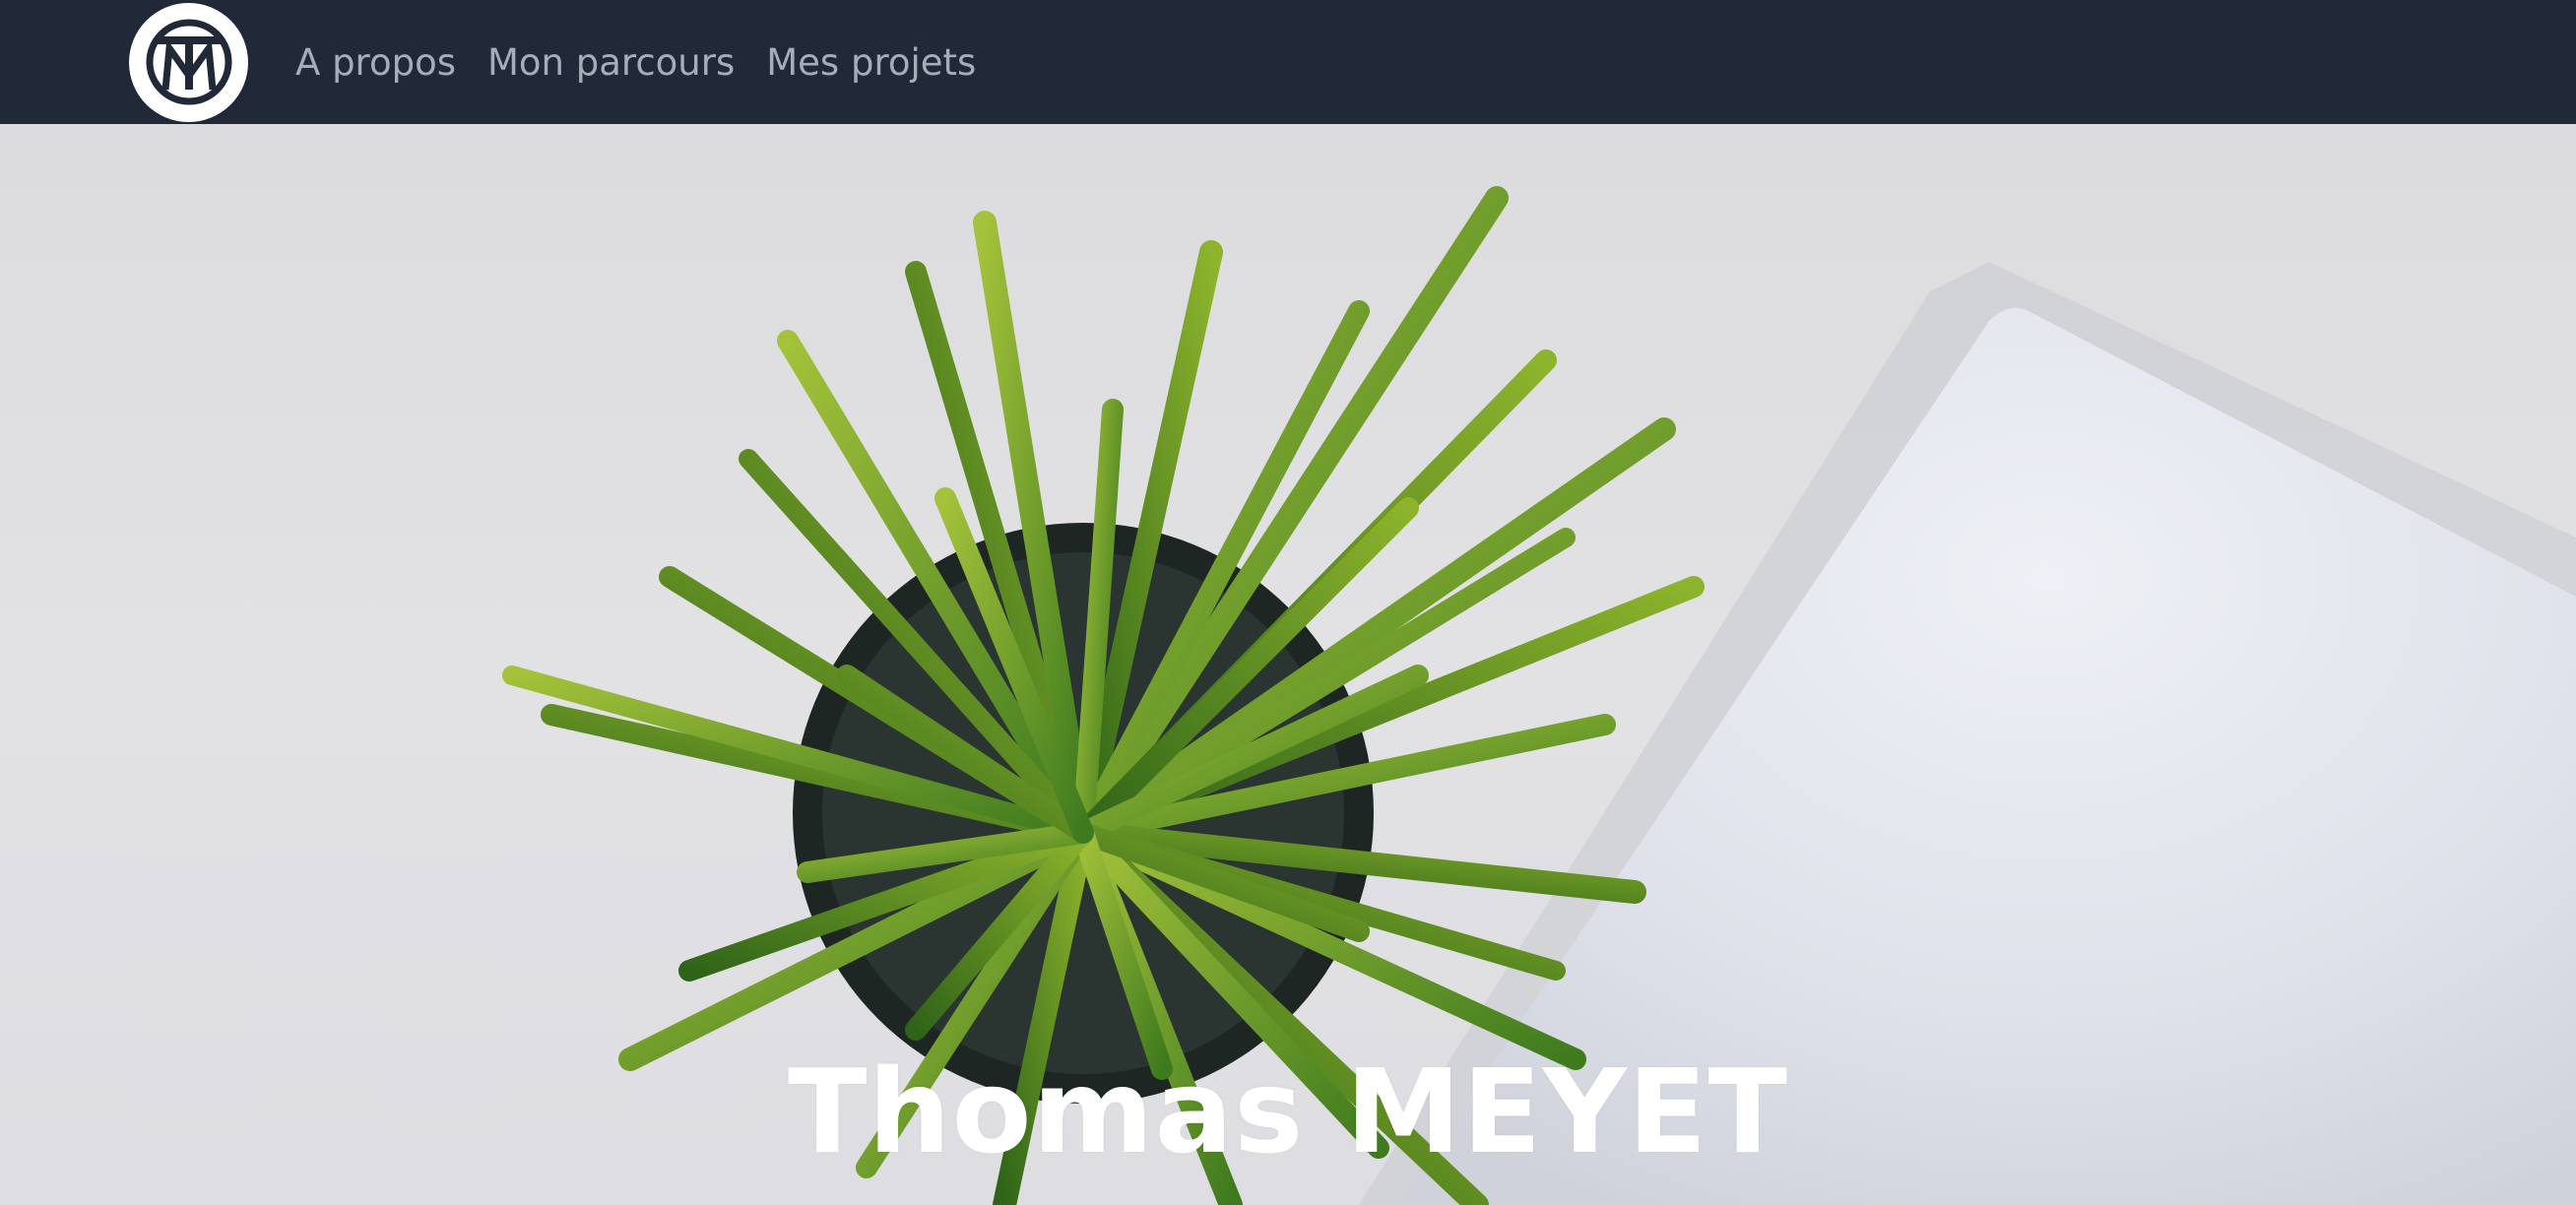 This screenshot has width=2576, height=1205. I want to click on main-nav: A propos Mon parcours Mes projets, so click(651, 62).